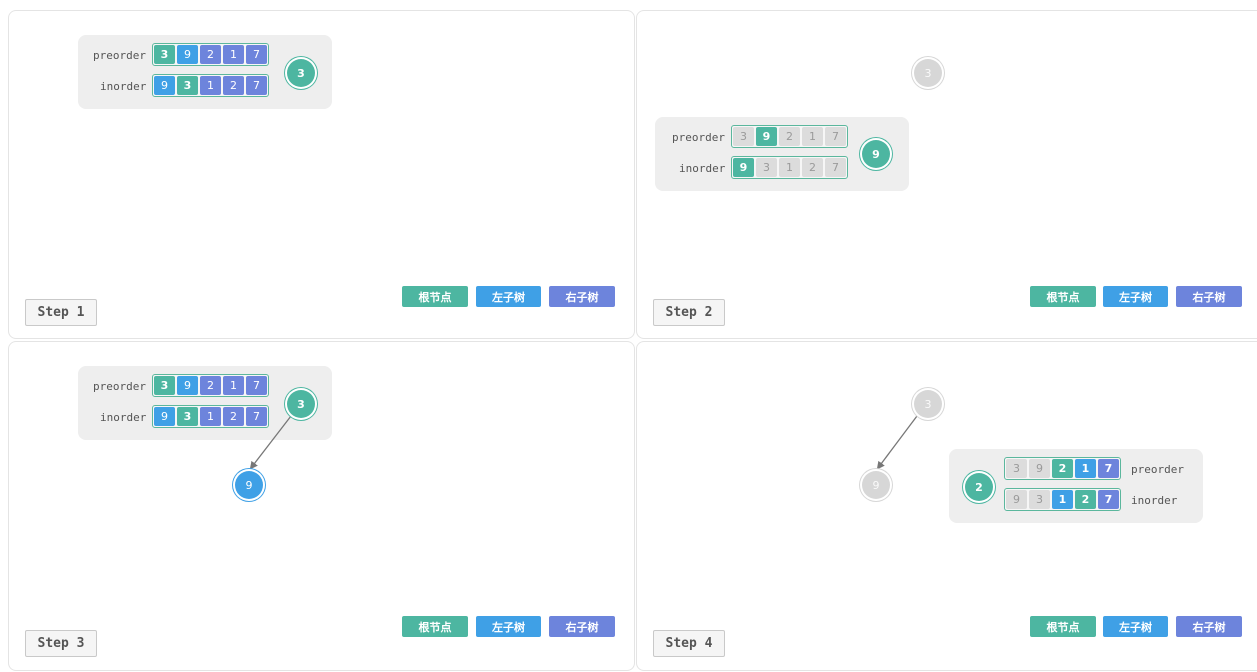  I want to click on step-label: Step 1, so click(61, 312).